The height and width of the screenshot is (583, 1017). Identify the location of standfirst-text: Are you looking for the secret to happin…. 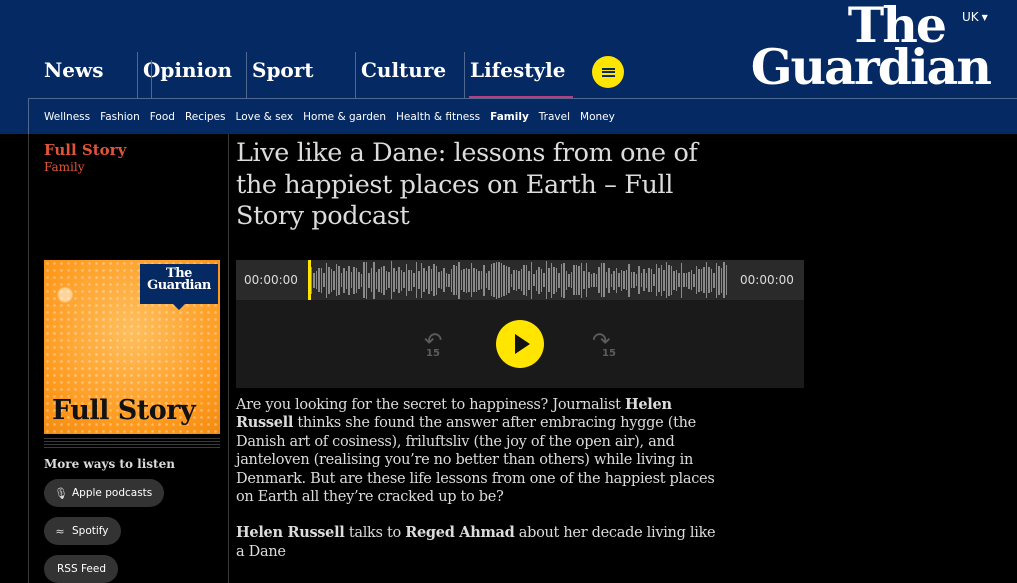
(430, 405).